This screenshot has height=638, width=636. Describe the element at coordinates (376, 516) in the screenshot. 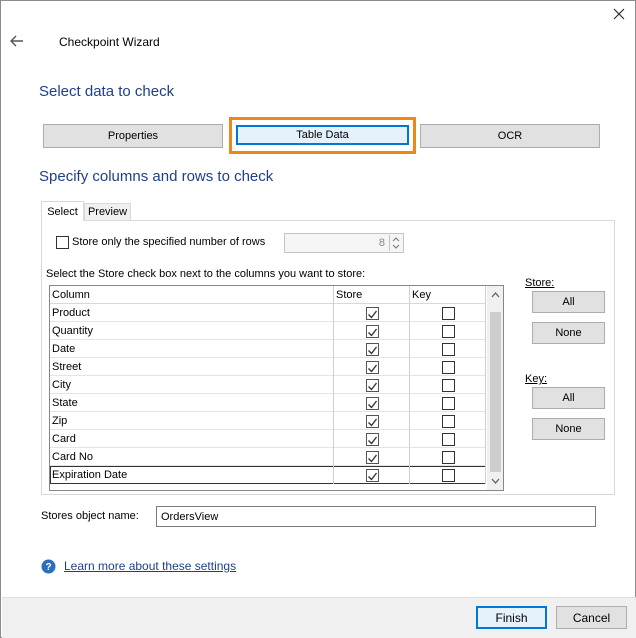

I see `object-name-field` at that location.